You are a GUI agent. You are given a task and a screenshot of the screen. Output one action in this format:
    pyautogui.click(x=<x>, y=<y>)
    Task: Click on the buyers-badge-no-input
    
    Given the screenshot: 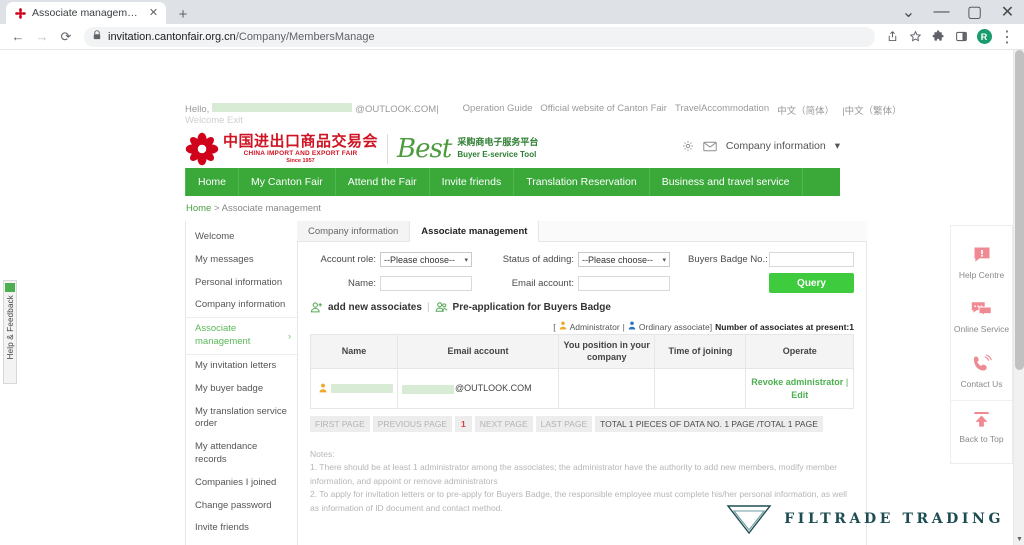 What is the action you would take?
    pyautogui.click(x=811, y=259)
    